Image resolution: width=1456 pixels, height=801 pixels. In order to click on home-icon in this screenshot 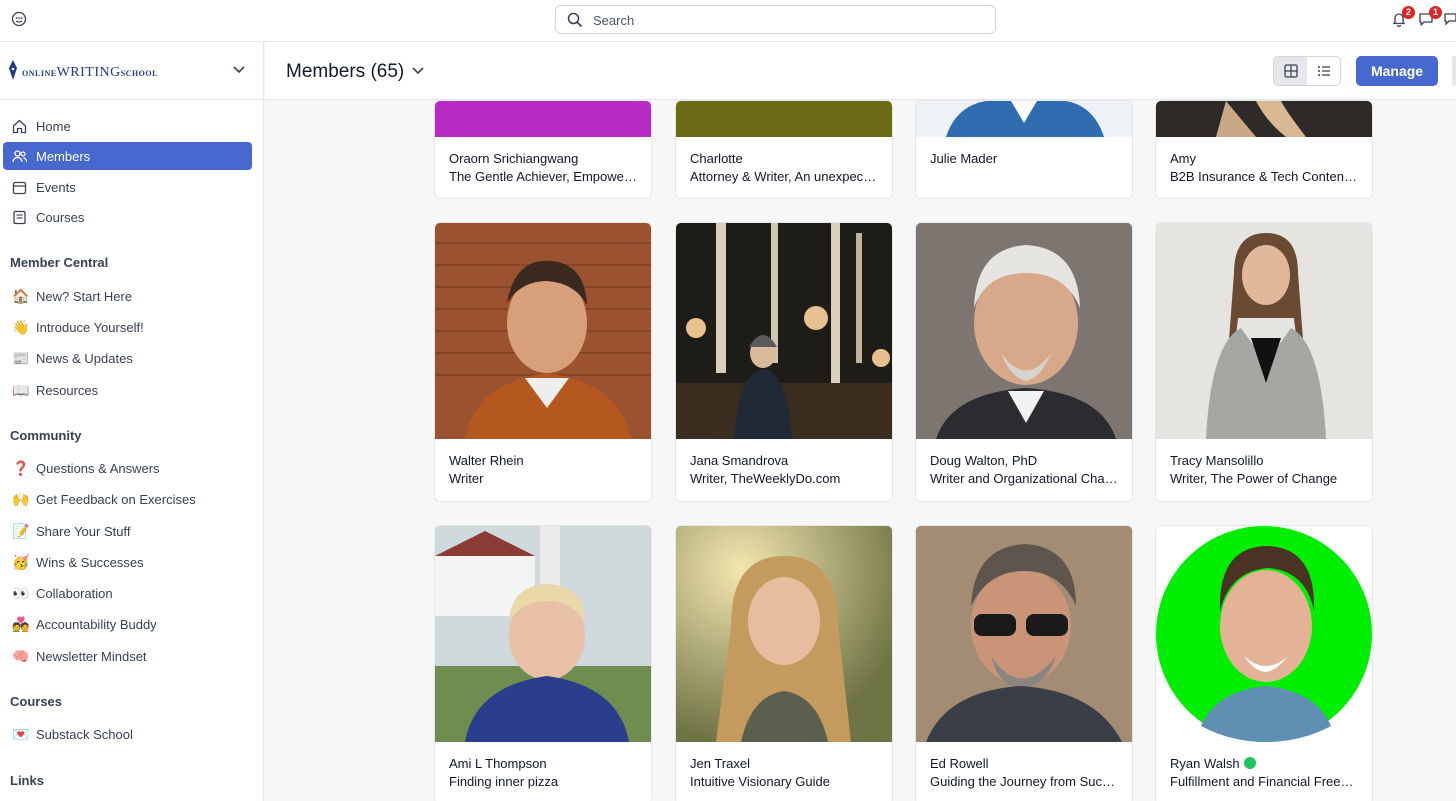, I will do `click(19, 126)`.